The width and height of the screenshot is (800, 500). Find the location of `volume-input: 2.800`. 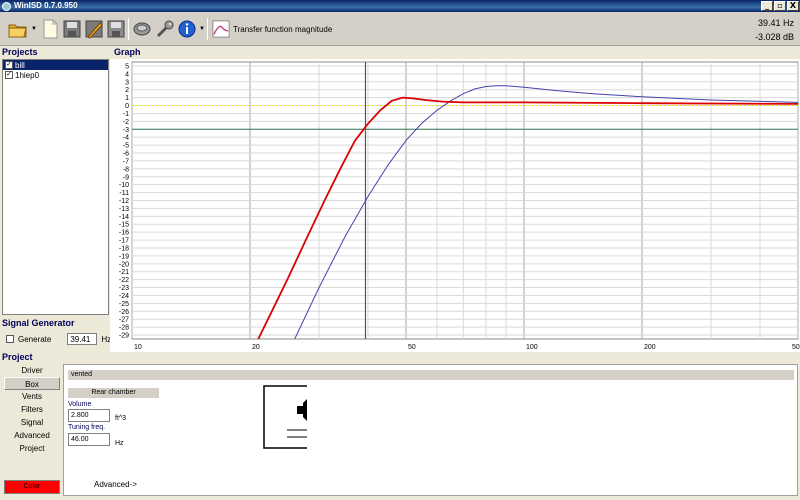

volume-input: 2.800 is located at coordinates (89, 415).